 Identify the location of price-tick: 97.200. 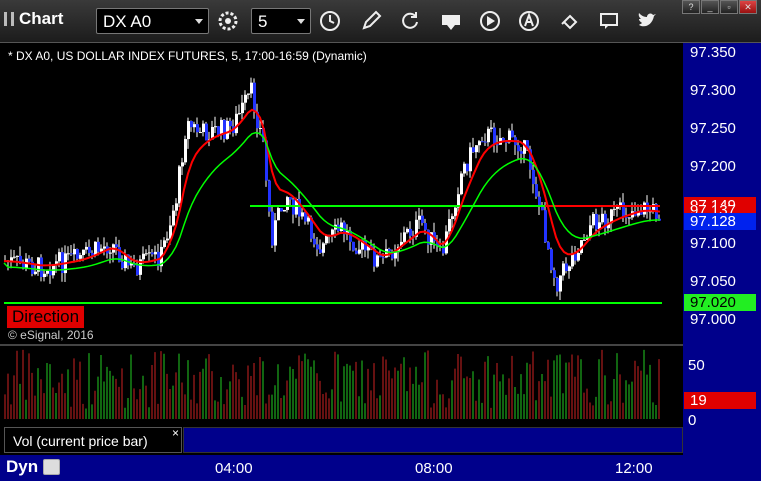
(713, 166).